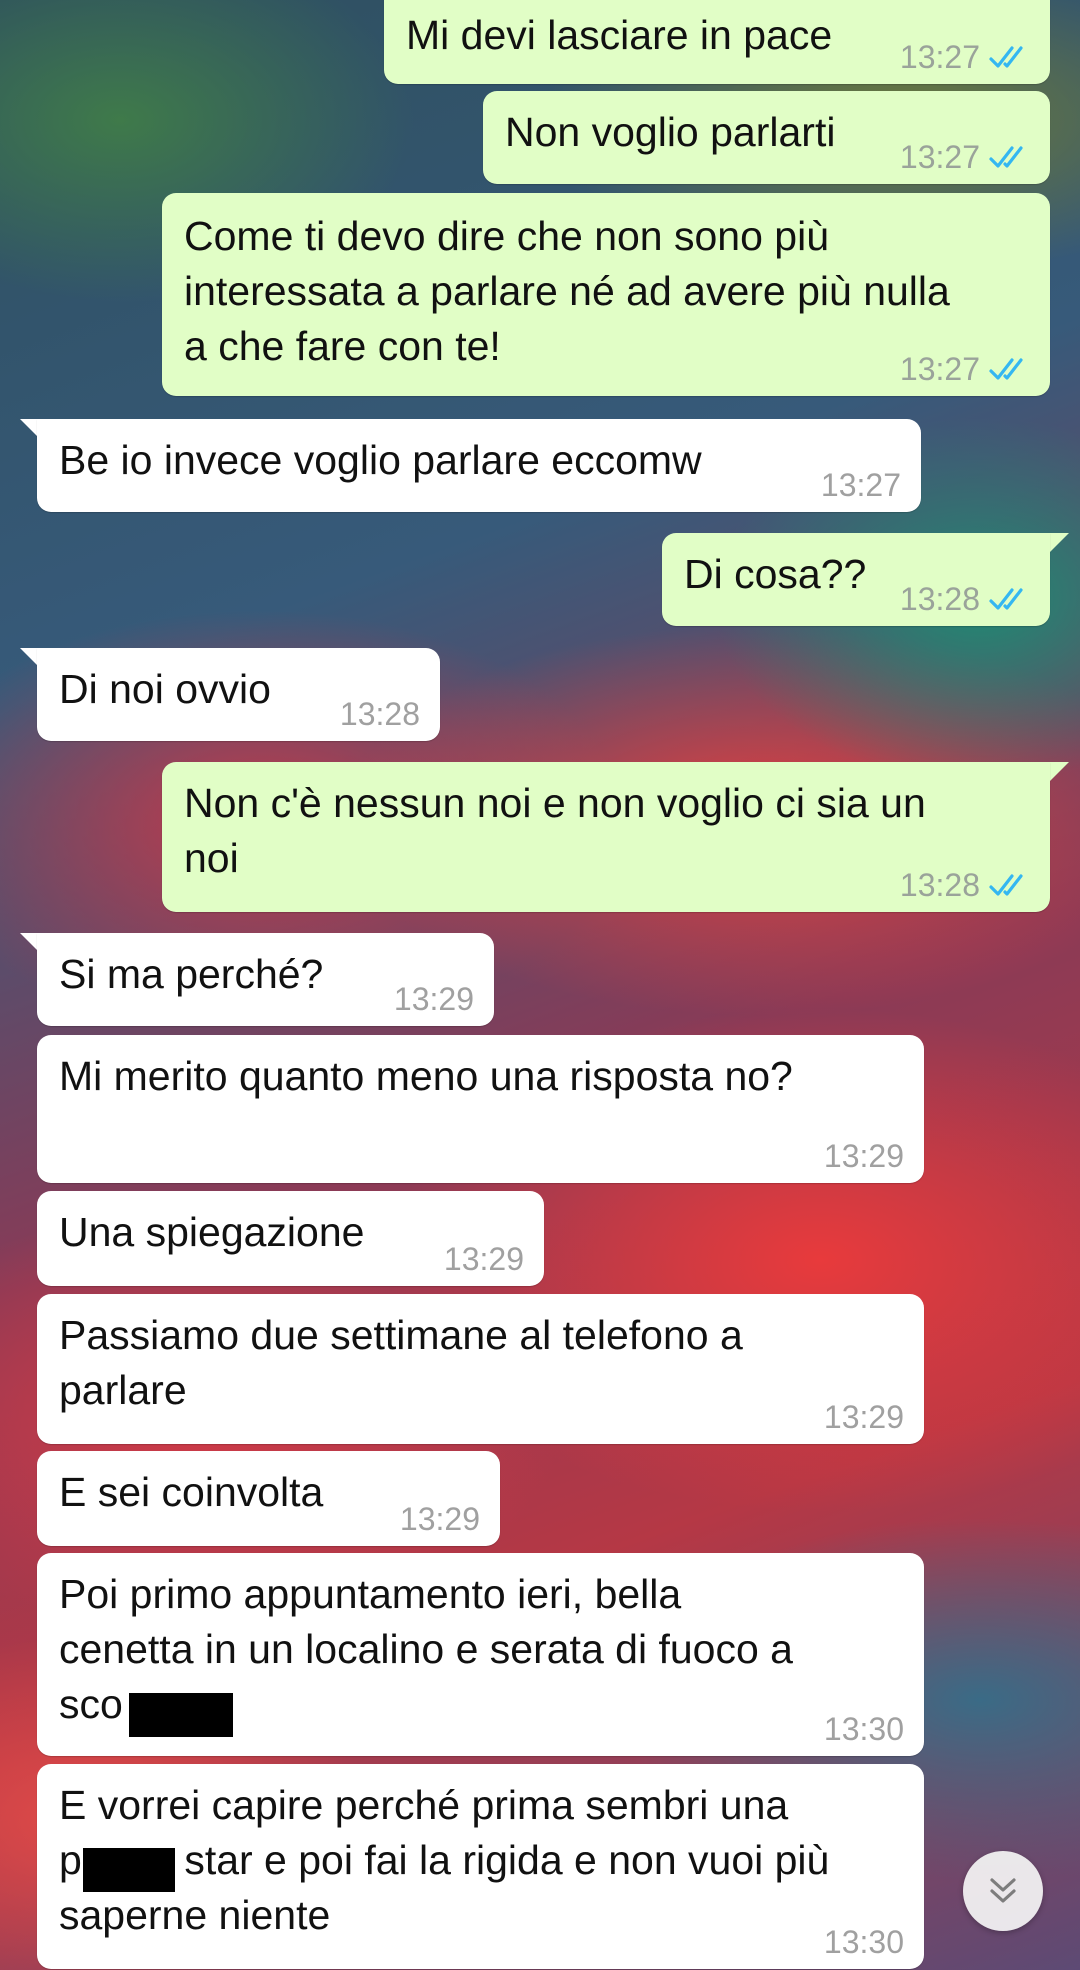 This screenshot has width=1080, height=1970. Describe the element at coordinates (265, 979) in the screenshot. I see `message-bubble-incoming: Si ma perché? 13:29` at that location.